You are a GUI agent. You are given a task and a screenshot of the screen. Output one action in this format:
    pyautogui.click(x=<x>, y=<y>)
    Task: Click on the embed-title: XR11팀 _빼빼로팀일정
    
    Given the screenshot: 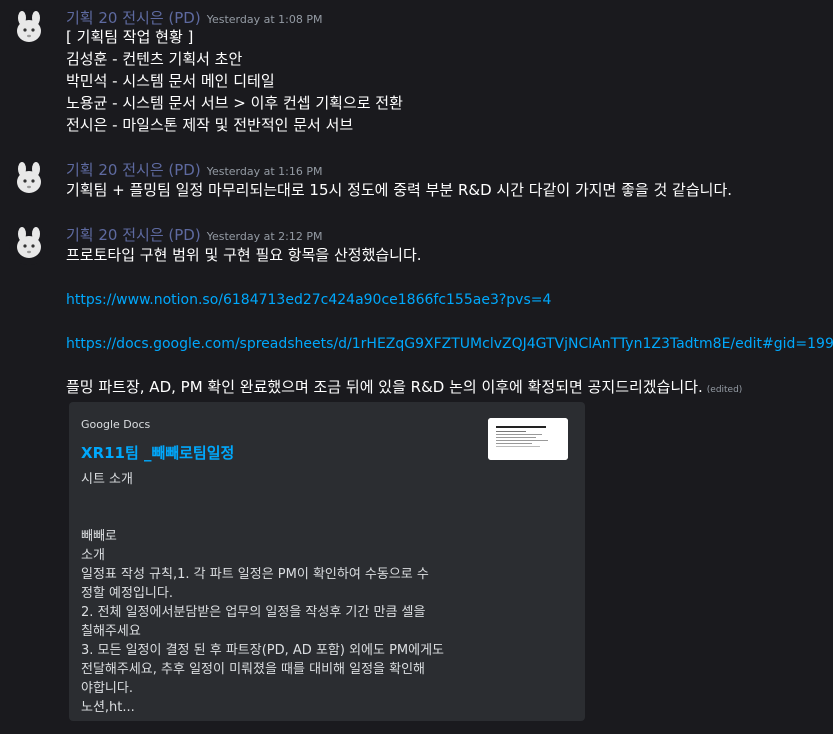 What is the action you would take?
    pyautogui.click(x=157, y=452)
    